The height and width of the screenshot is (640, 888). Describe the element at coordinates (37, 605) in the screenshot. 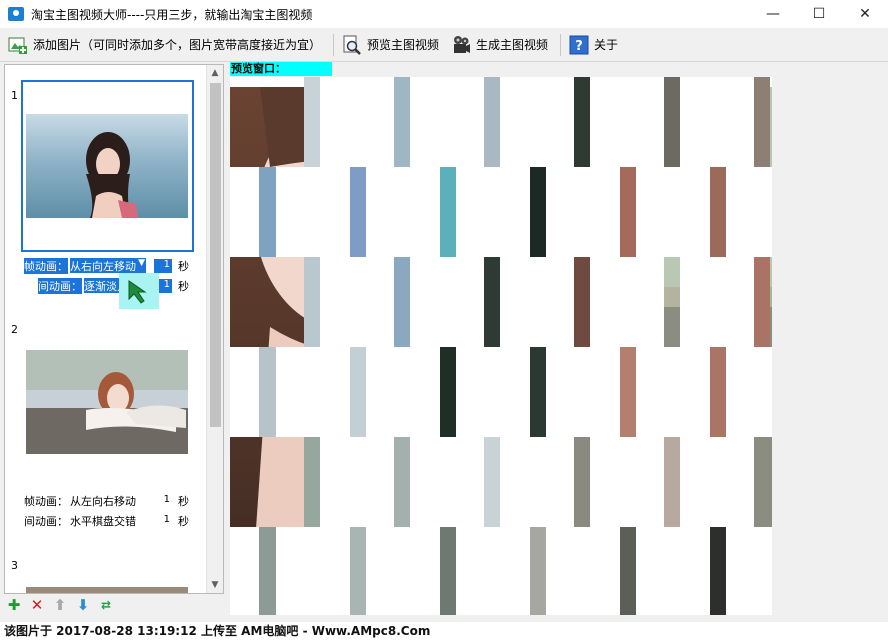

I see `delete-icon: ✕` at that location.